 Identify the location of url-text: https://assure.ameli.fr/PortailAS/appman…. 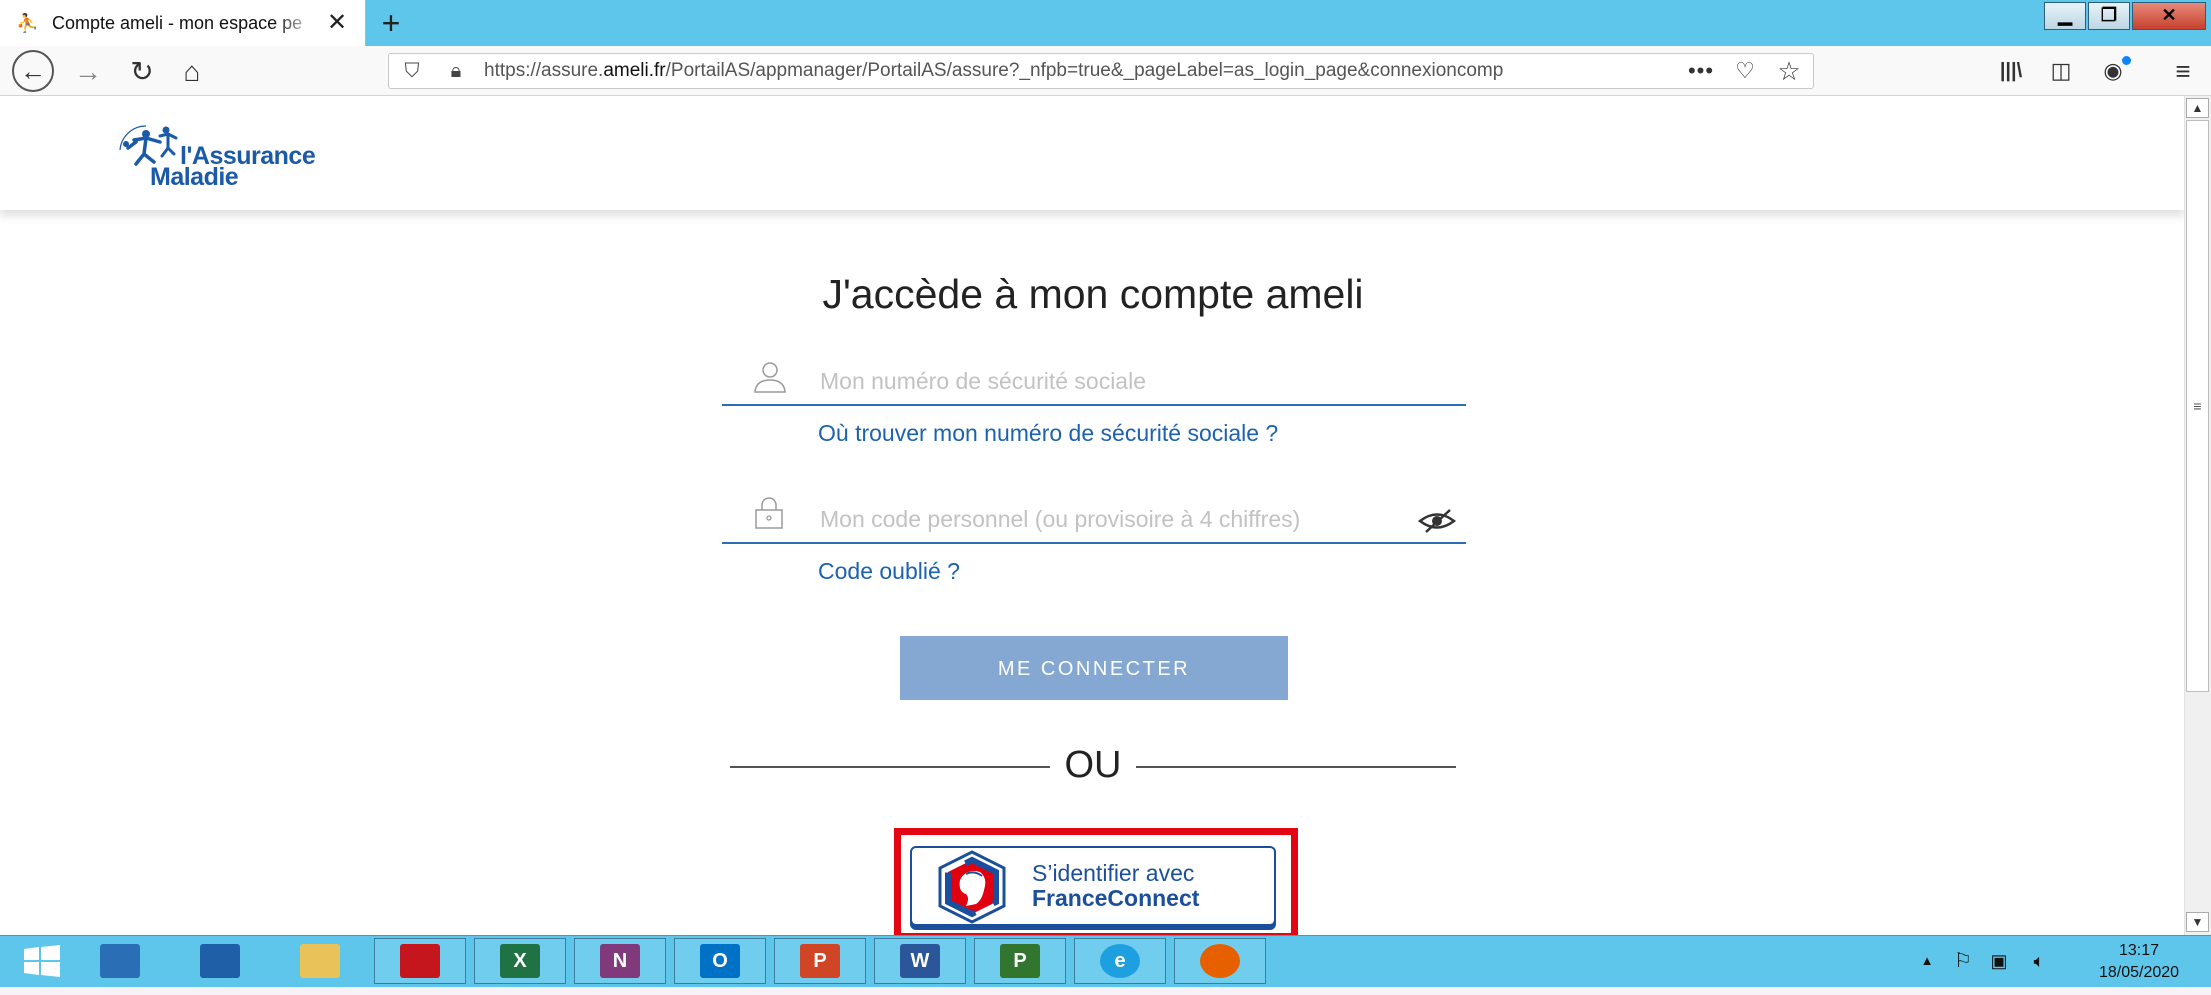
(1084, 71).